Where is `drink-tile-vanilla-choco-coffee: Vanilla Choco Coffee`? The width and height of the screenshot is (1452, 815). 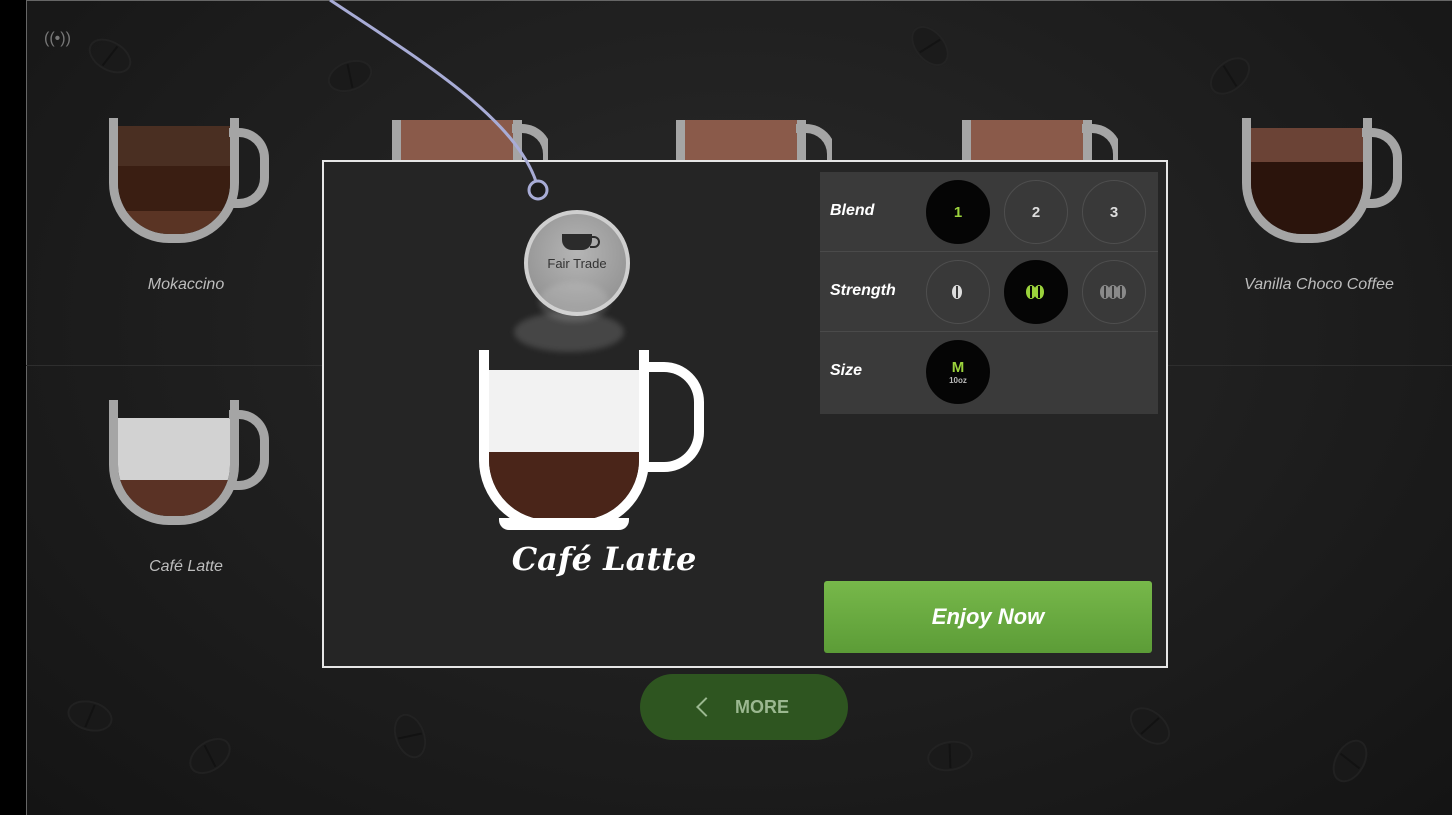 drink-tile-vanilla-choco-coffee: Vanilla Choco Coffee is located at coordinates (1319, 206).